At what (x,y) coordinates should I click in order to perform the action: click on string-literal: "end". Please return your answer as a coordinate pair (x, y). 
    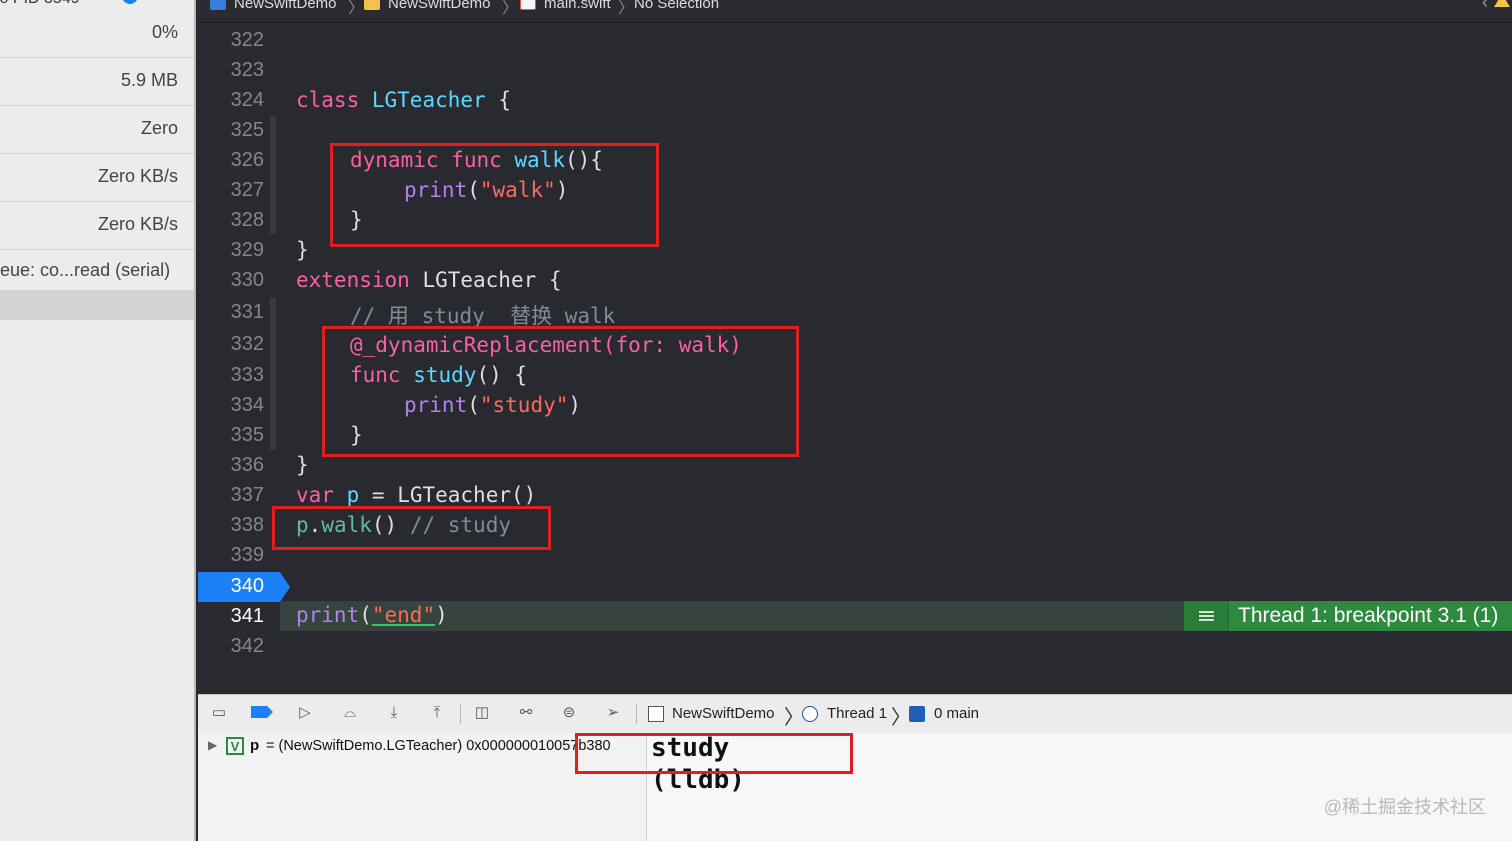
    Looking at the image, I should click on (403, 615).